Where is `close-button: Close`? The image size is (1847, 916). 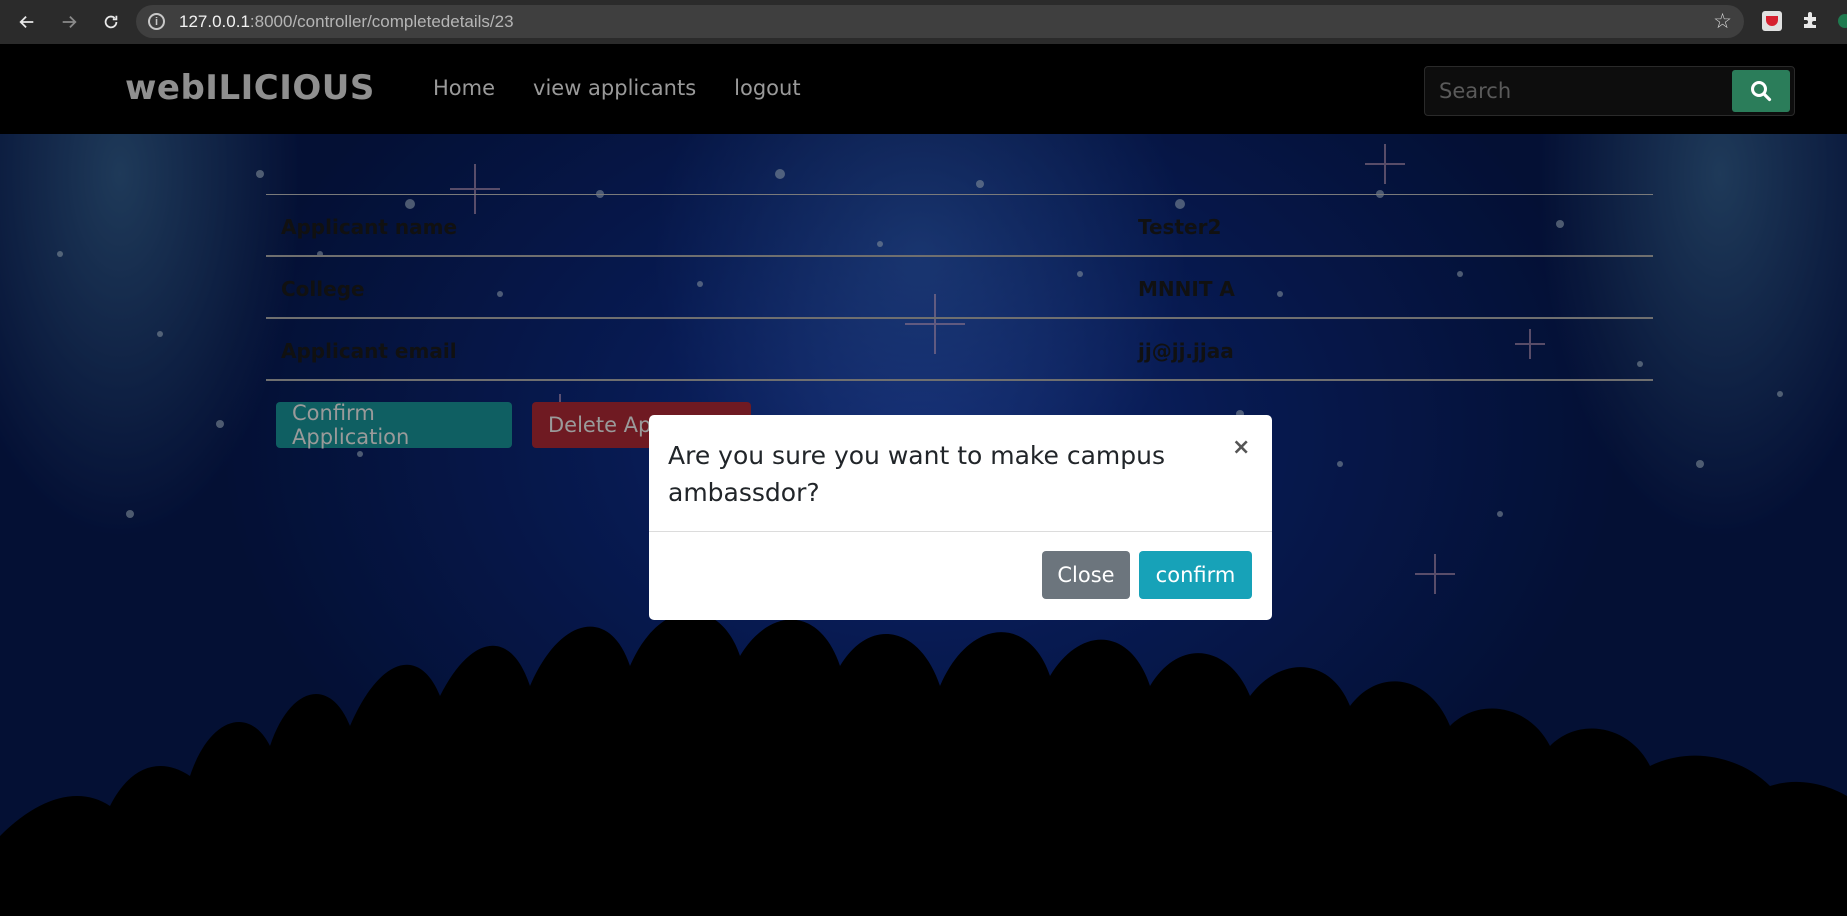 close-button: Close is located at coordinates (1086, 575).